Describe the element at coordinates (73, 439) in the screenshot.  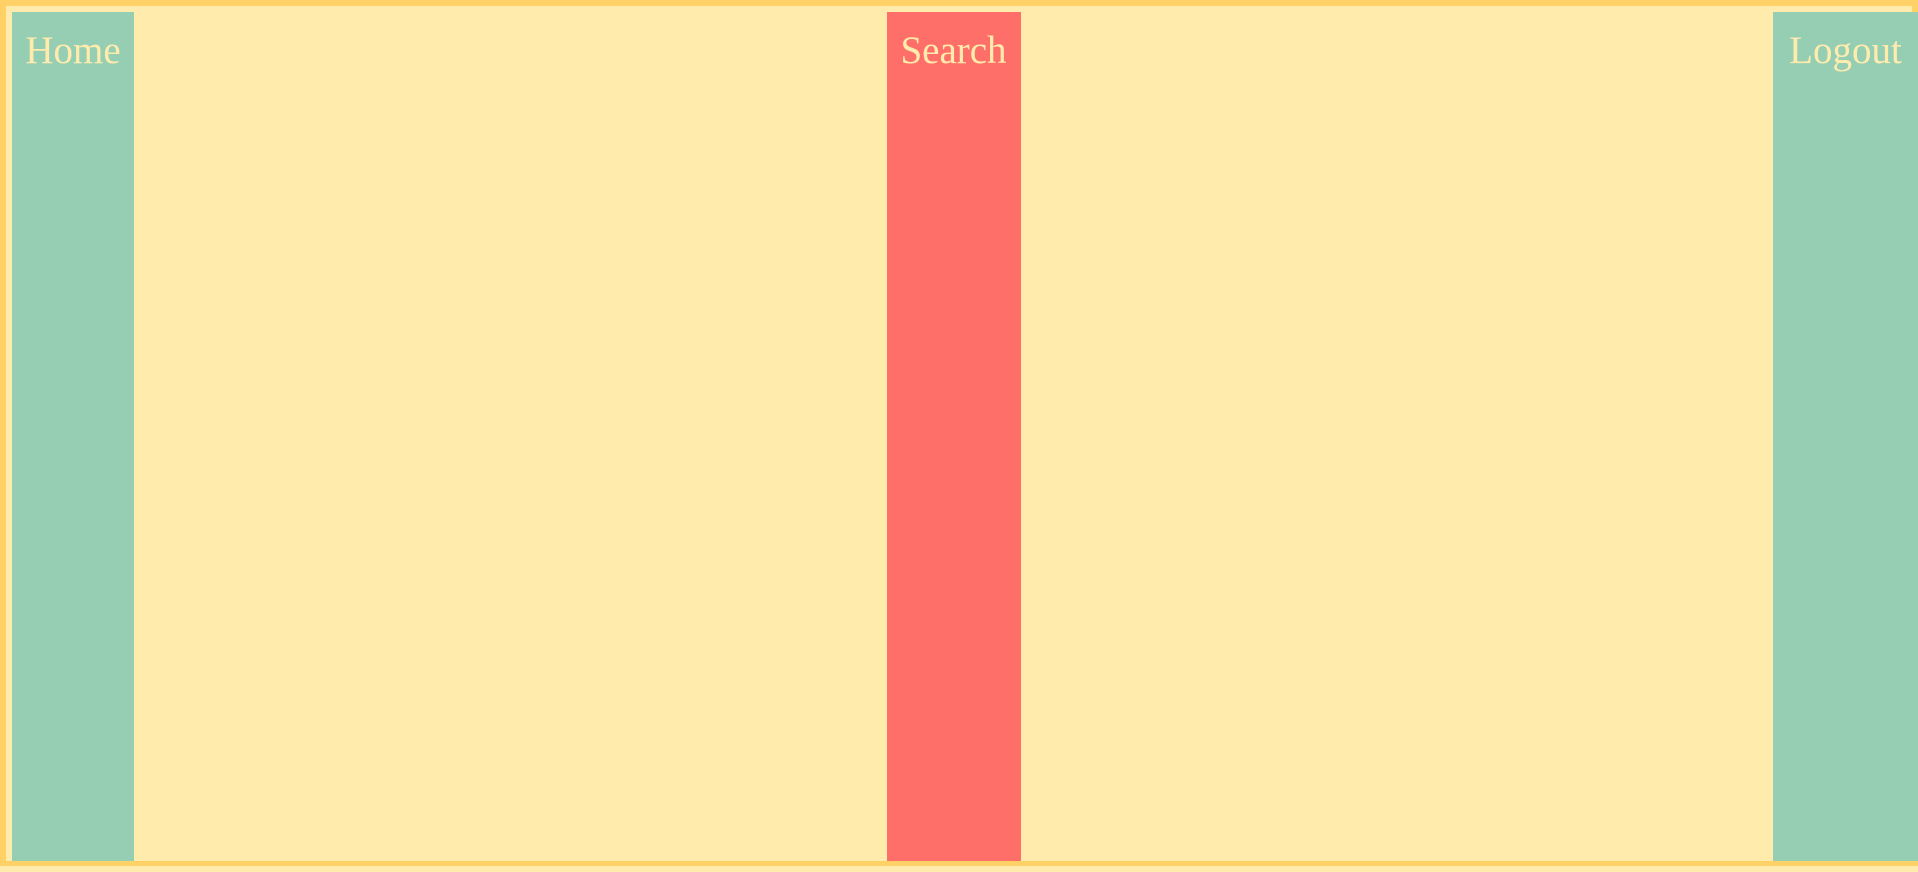
I see `nav-item-home: Home` at that location.